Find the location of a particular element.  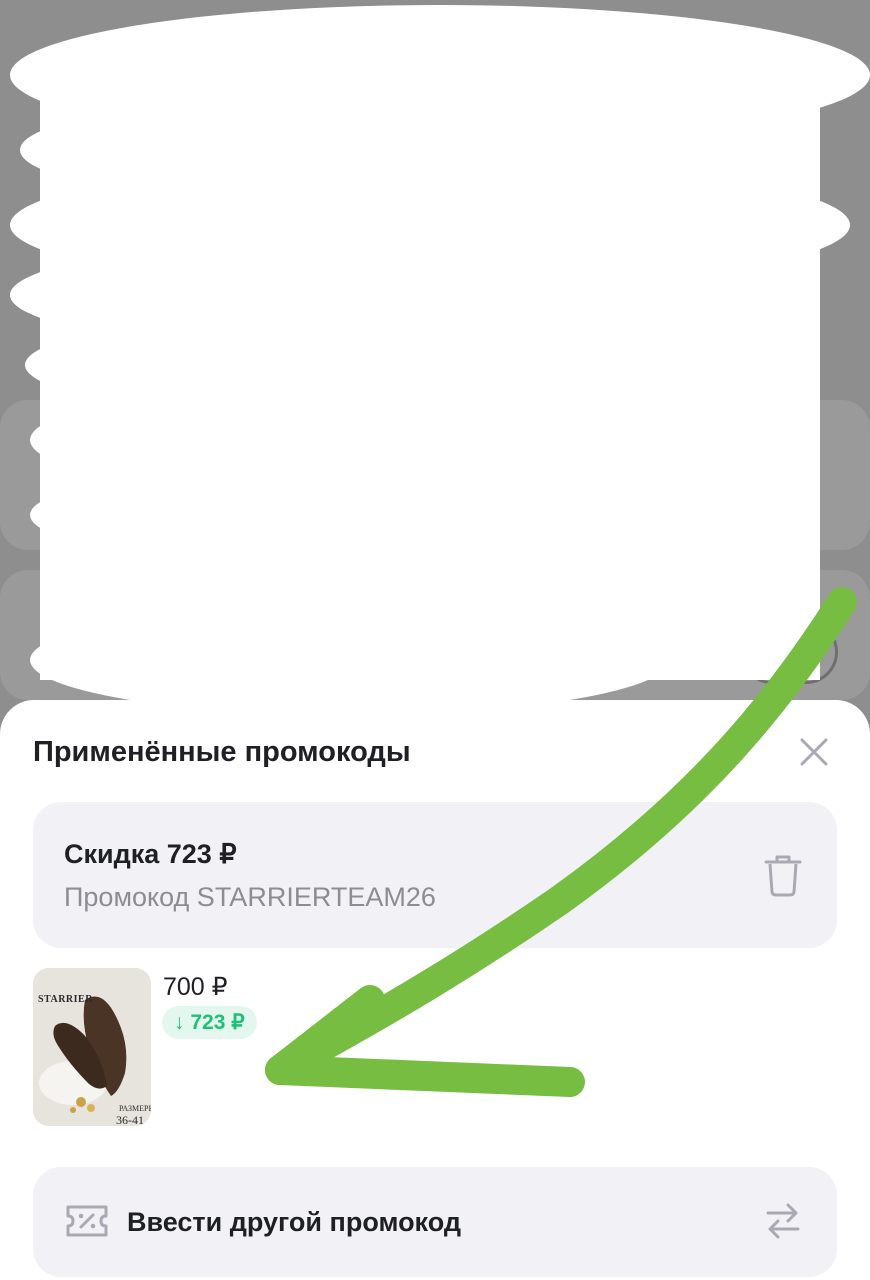

swap-icon is located at coordinates (783, 1221).